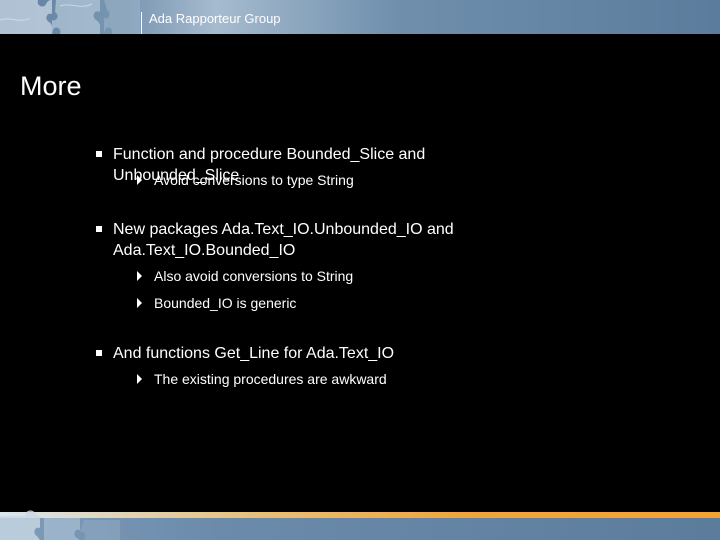 This screenshot has height=540, width=720. What do you see at coordinates (270, 379) in the screenshot?
I see `sub-bullet-text: The existing procedures are awkward` at bounding box center [270, 379].